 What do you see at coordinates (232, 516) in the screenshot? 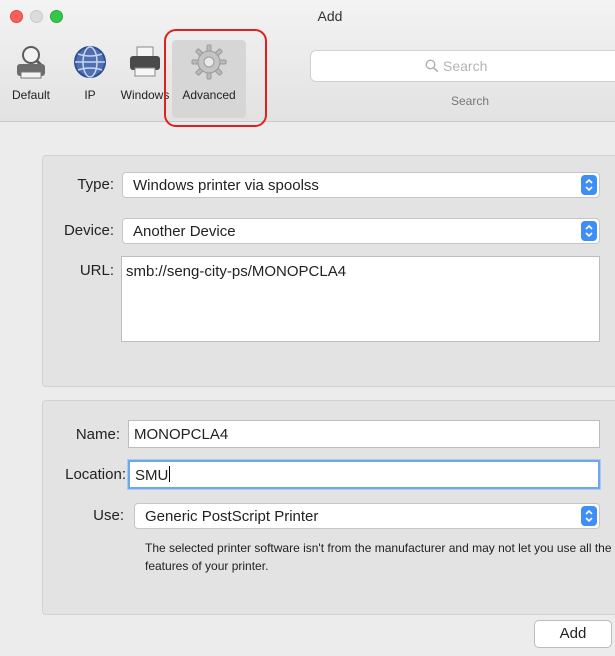
I see `use-value: Generic PostScript Printer` at bounding box center [232, 516].